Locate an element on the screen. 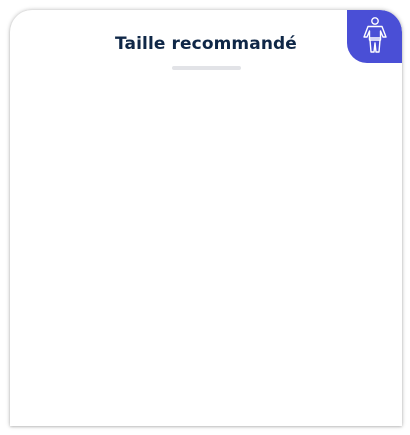 Image resolution: width=410 pixels, height=435 pixels. panel-title: Taille recommandé is located at coordinates (206, 44).